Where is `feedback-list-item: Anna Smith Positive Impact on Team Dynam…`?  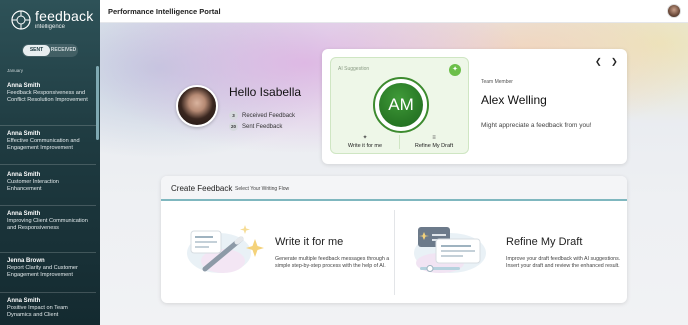 feedback-list-item: Anna Smith Positive Impact on Team Dynam… is located at coordinates (50, 308).